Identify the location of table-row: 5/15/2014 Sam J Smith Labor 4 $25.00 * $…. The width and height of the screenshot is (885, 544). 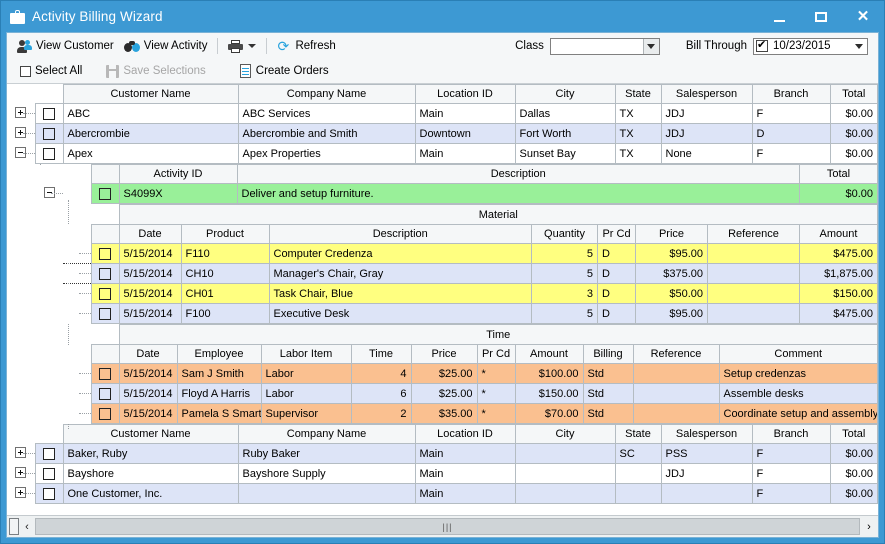
(470, 373).